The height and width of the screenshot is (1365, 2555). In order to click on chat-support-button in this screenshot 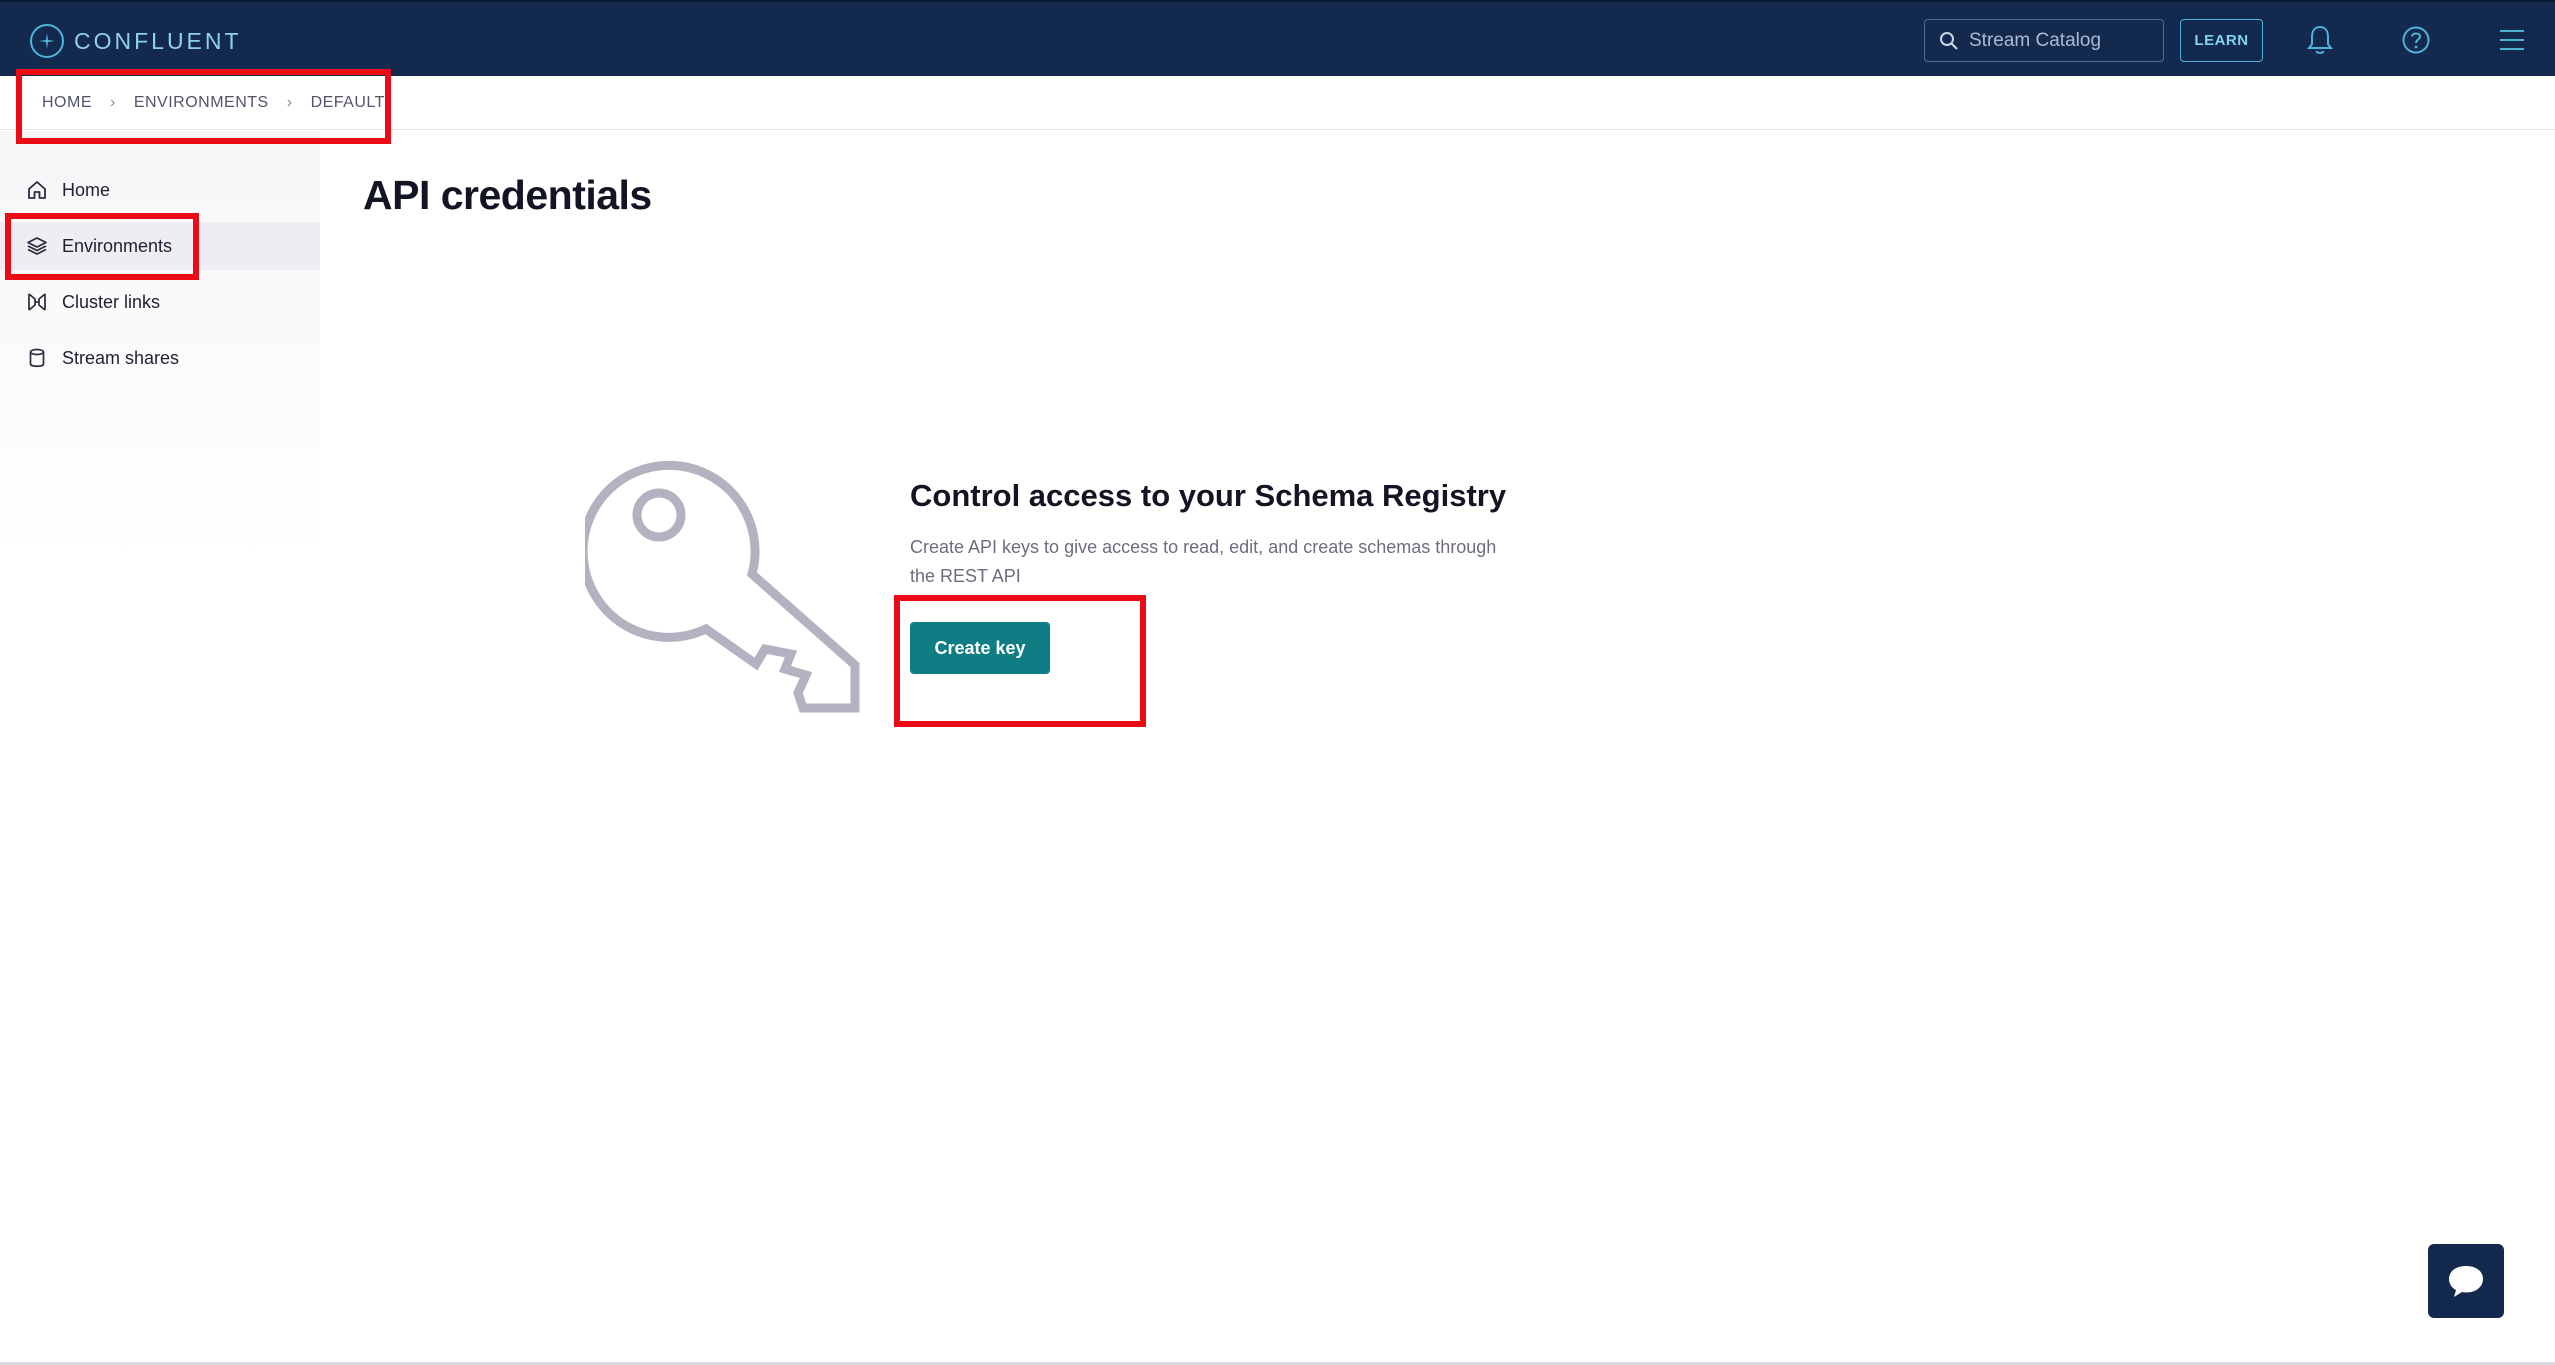, I will do `click(2466, 1281)`.